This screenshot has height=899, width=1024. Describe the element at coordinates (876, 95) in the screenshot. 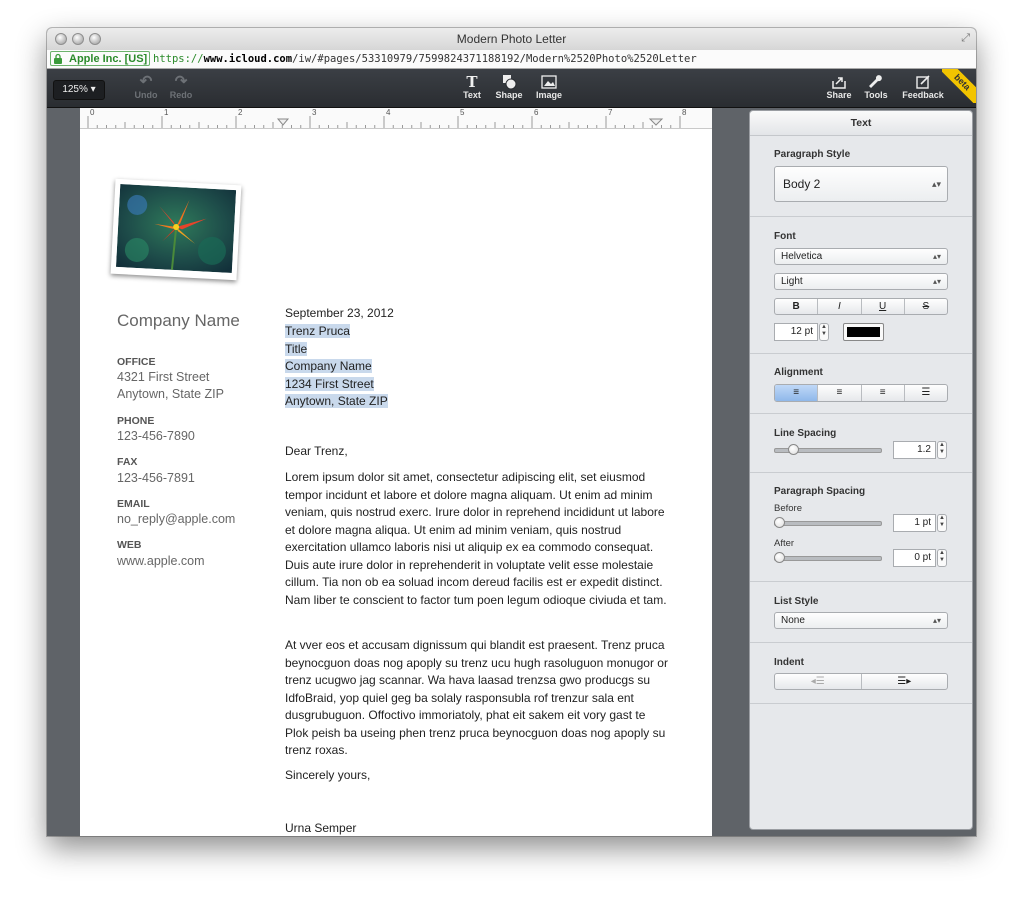

I see `tools-label: Tools` at that location.